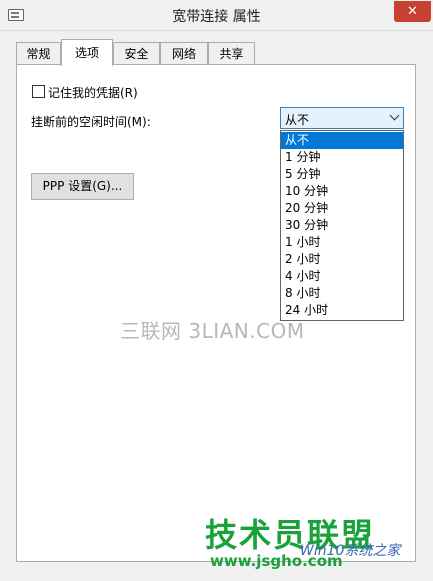  I want to click on dropdown-option: 从不, so click(342, 140).